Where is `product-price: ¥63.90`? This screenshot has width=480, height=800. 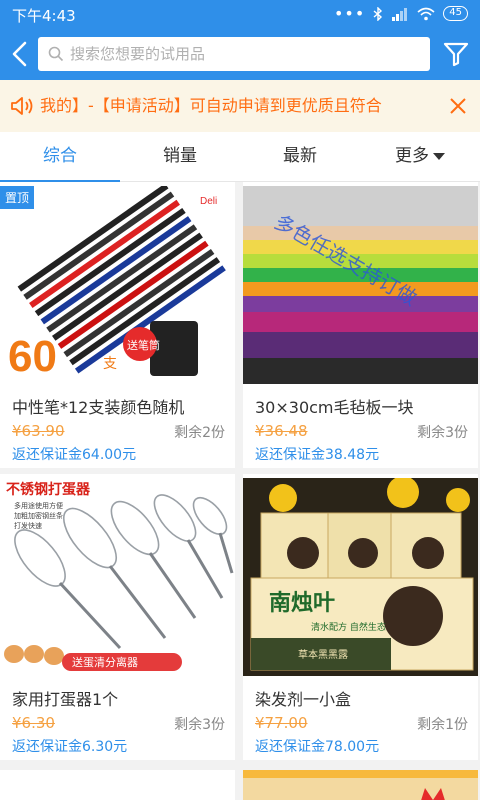 product-price: ¥63.90 is located at coordinates (38, 431).